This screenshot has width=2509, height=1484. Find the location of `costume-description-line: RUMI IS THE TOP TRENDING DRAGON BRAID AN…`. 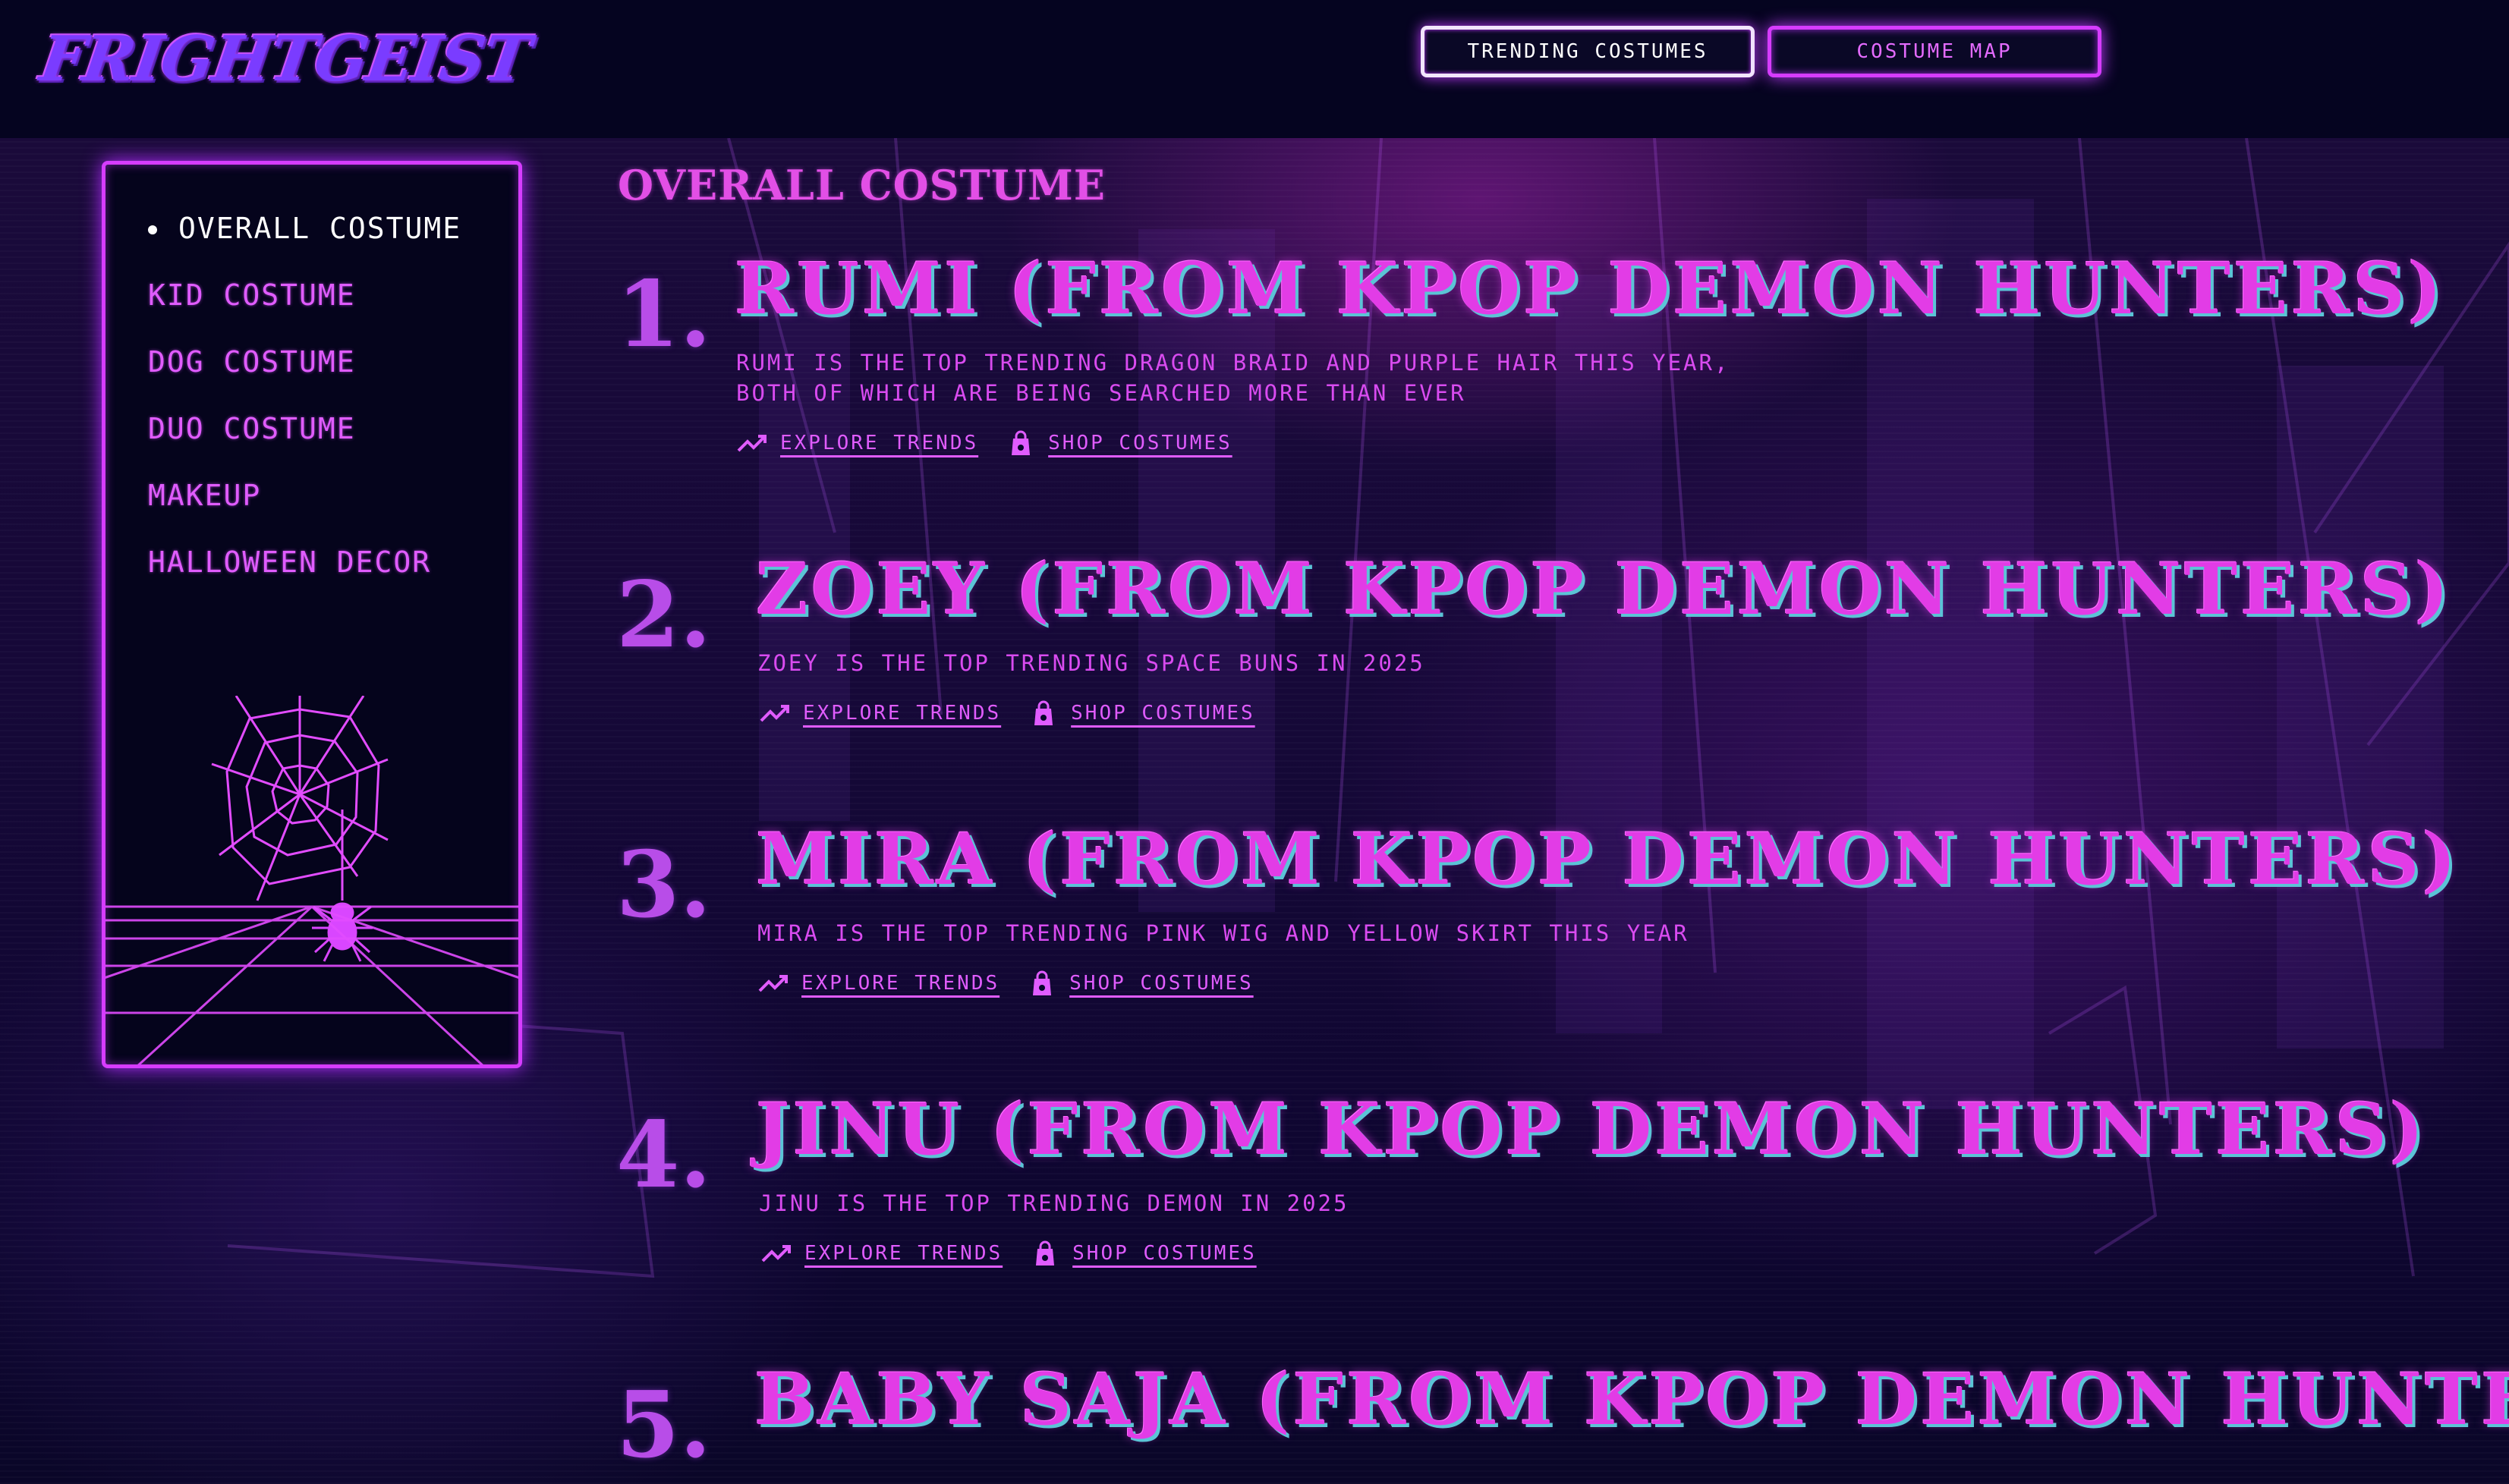

costume-description-line: RUMI IS THE TOP TRENDING DRAGON BRAID AN… is located at coordinates (1233, 363).